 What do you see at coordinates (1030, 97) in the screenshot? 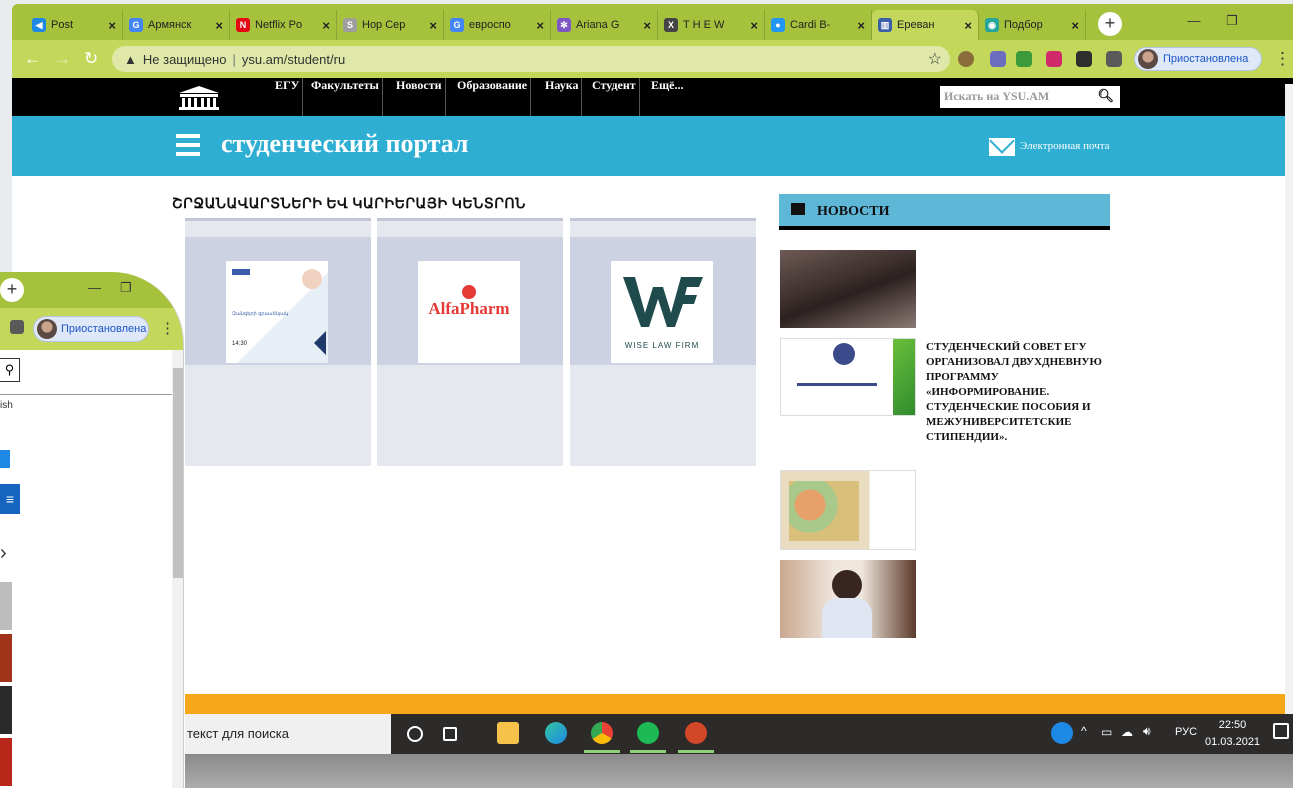
I see `site-search-input: Искать на YSU.AM 🔍︎` at bounding box center [1030, 97].